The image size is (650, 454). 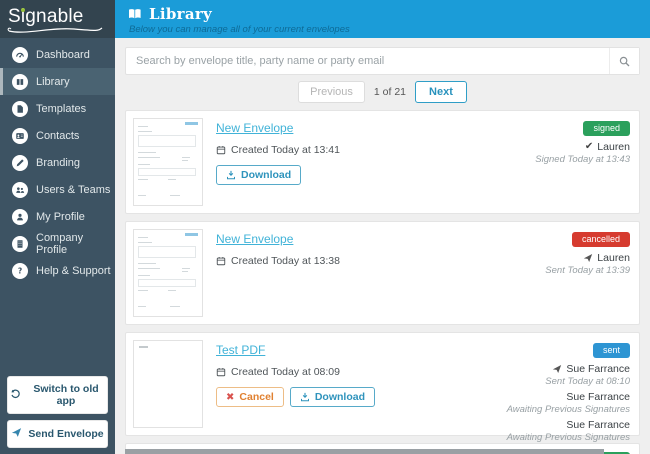 I want to click on sidebar-item-label: My Profile, so click(x=60, y=216).